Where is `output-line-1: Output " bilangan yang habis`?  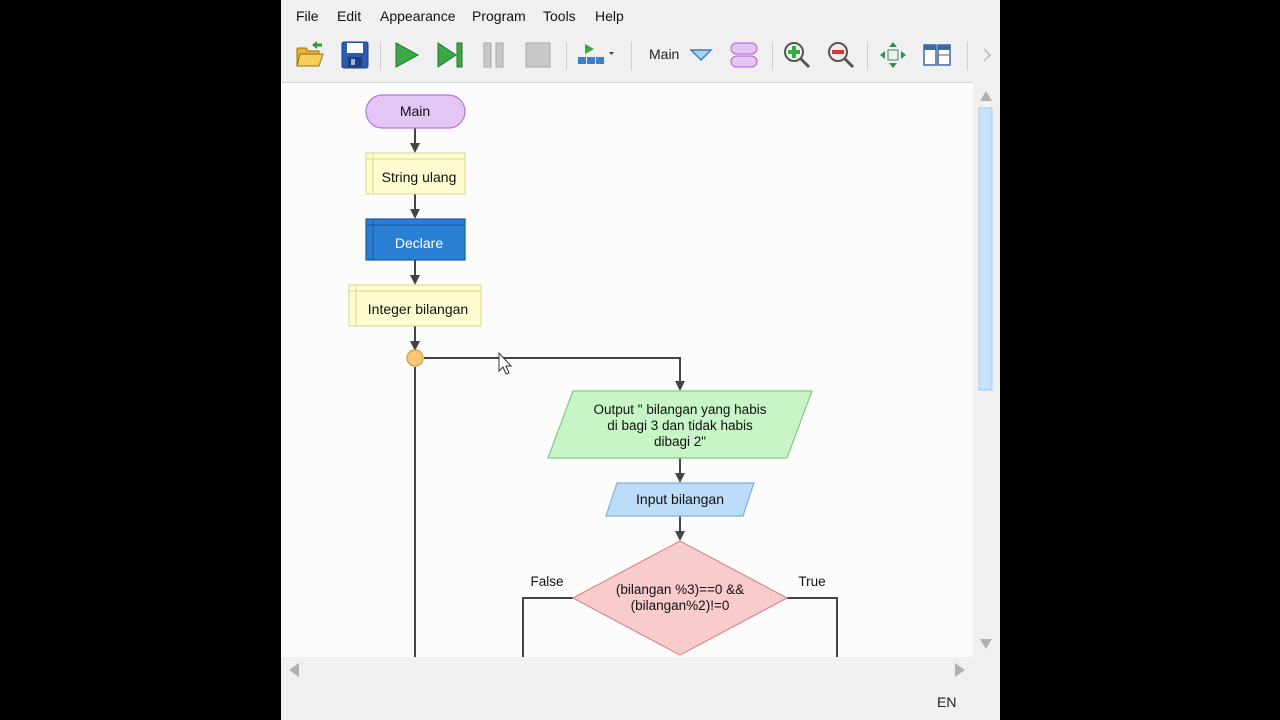 output-line-1: Output " bilangan yang habis is located at coordinates (680, 409).